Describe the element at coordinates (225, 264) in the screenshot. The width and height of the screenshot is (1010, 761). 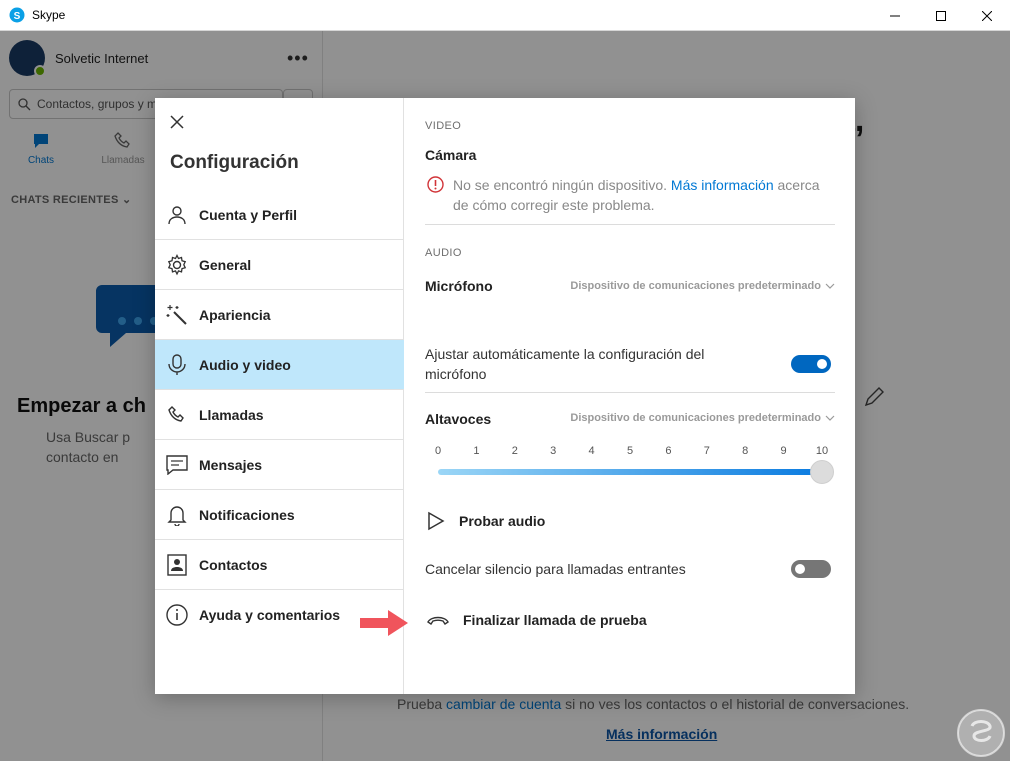
I see `menu-item-label: General` at that location.